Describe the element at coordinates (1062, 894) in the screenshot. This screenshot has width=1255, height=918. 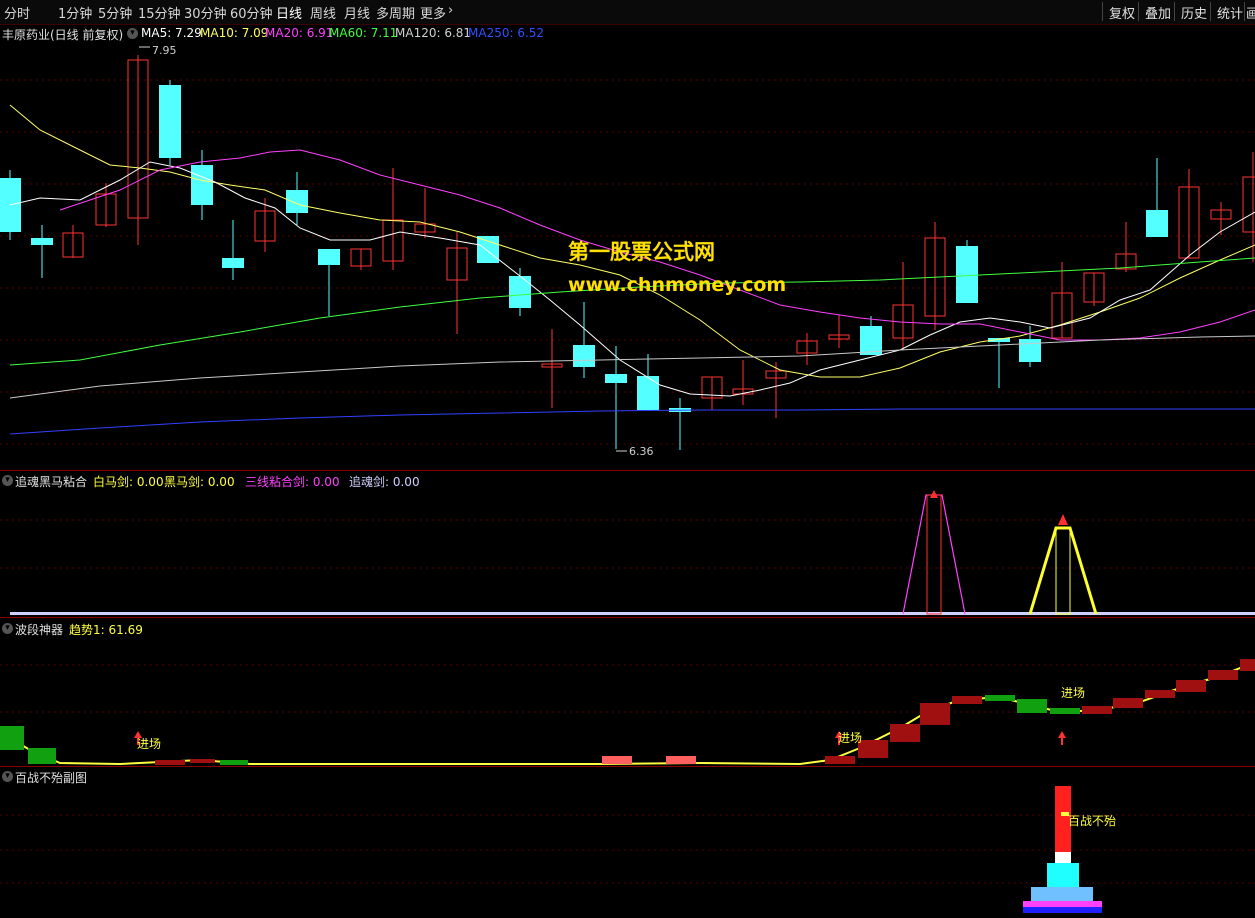
I see `signal-bar-blue` at that location.